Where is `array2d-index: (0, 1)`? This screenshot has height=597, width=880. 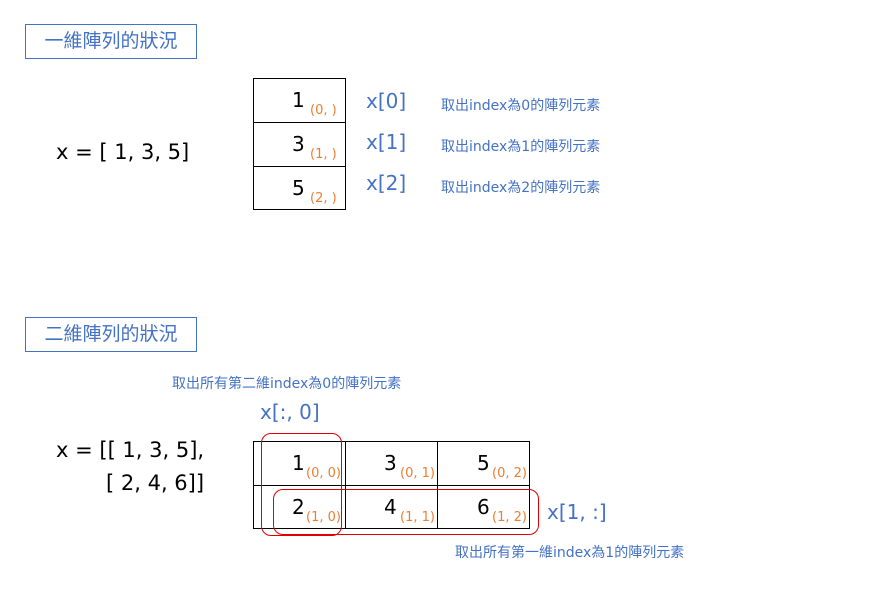 array2d-index: (0, 1) is located at coordinates (417, 473).